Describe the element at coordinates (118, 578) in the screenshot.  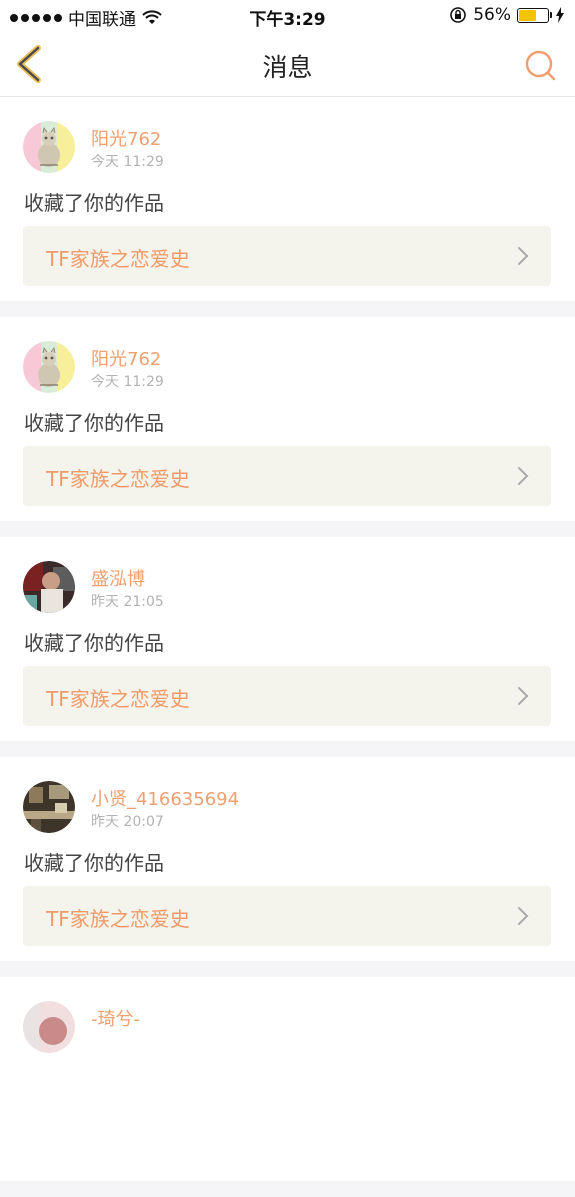
I see `username: 盛泓博` at that location.